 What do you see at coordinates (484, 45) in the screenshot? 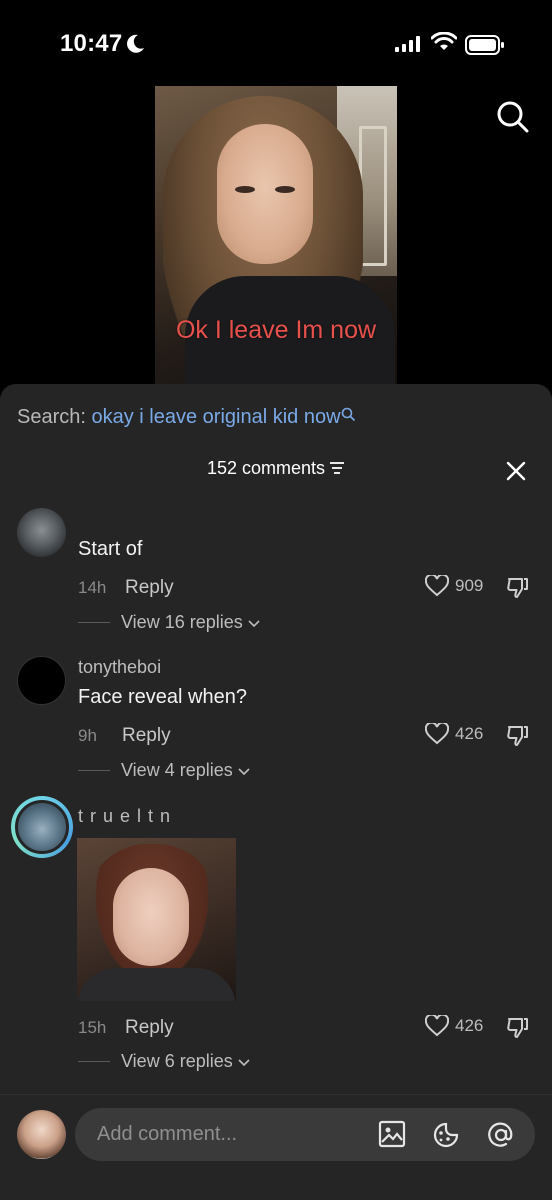
I see `battery-icon` at bounding box center [484, 45].